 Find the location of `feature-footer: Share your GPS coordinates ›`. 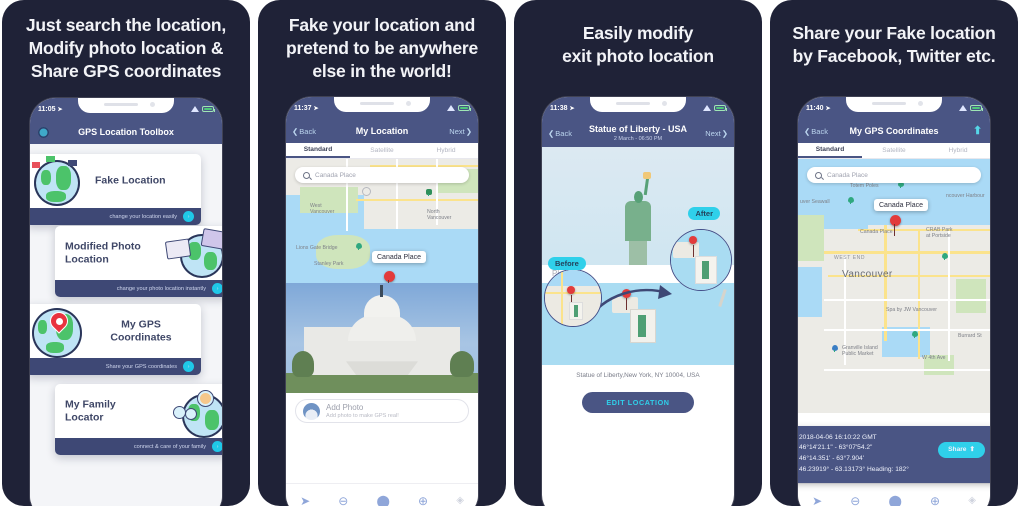

feature-footer: Share your GPS coordinates › is located at coordinates (115, 366).